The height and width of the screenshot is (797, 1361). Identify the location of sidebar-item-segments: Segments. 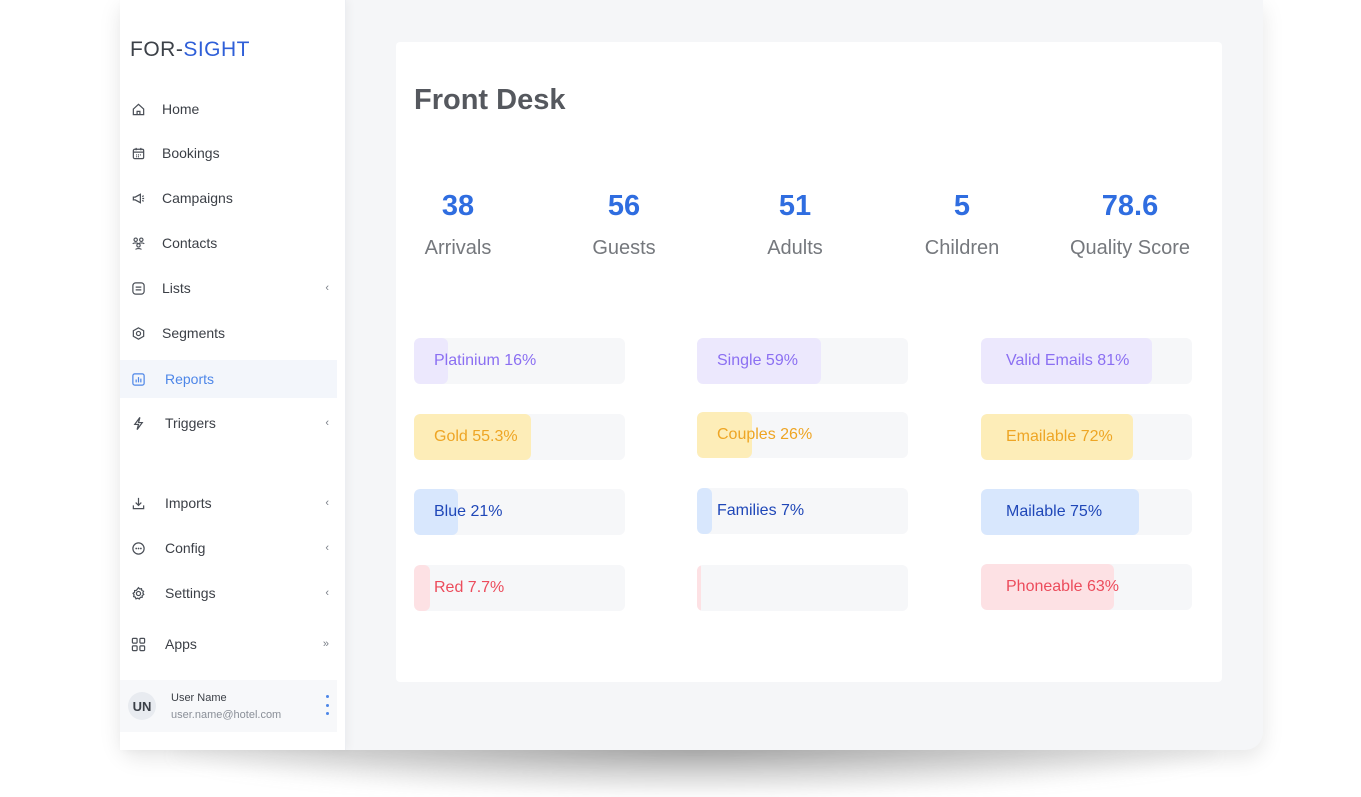
(228, 333).